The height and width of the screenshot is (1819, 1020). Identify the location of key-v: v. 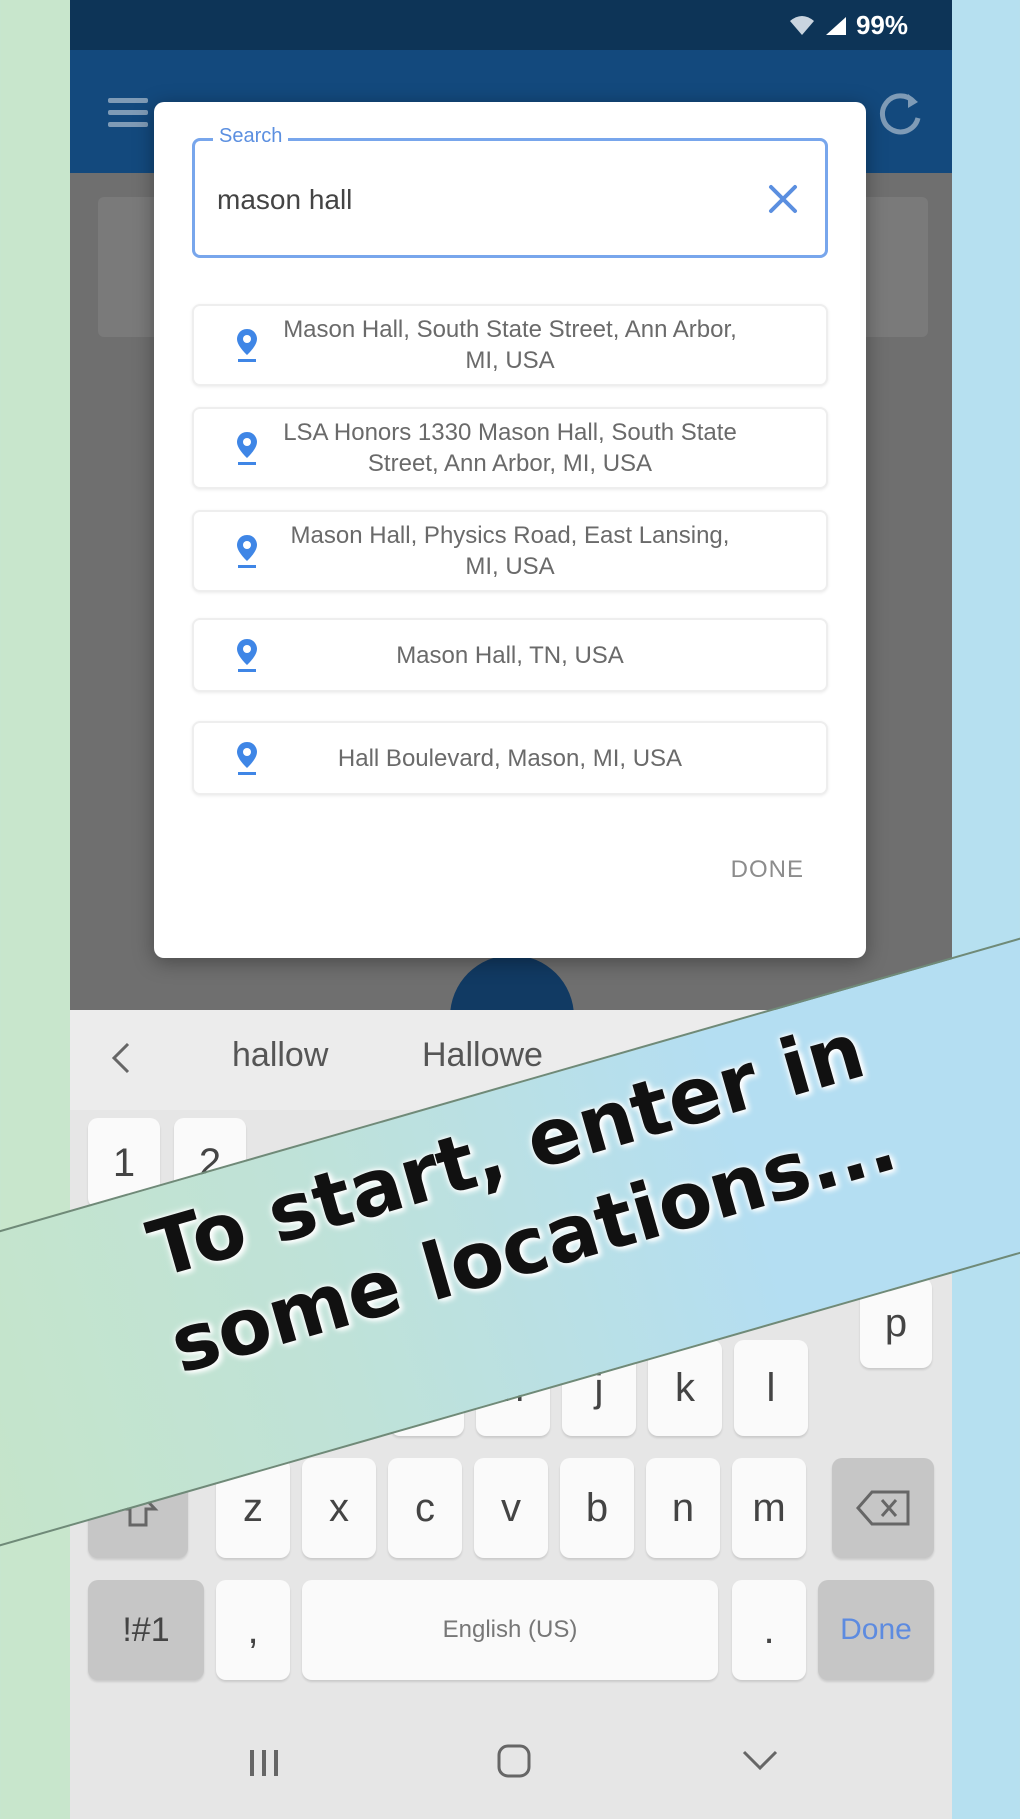
(511, 1508).